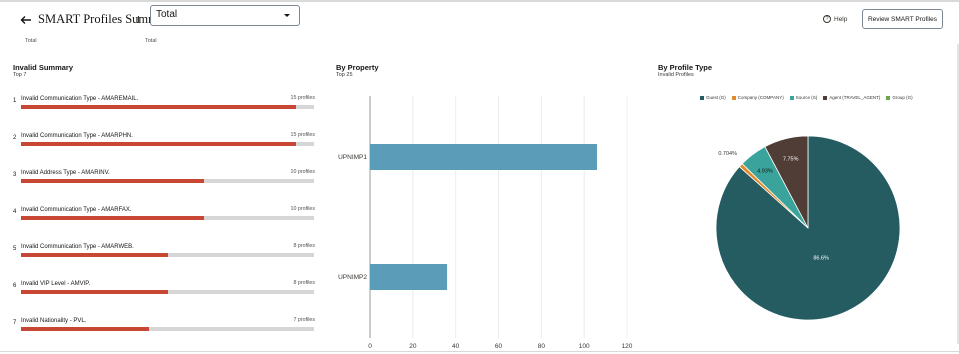  What do you see at coordinates (827, 19) in the screenshot?
I see `help-icon: ?` at bounding box center [827, 19].